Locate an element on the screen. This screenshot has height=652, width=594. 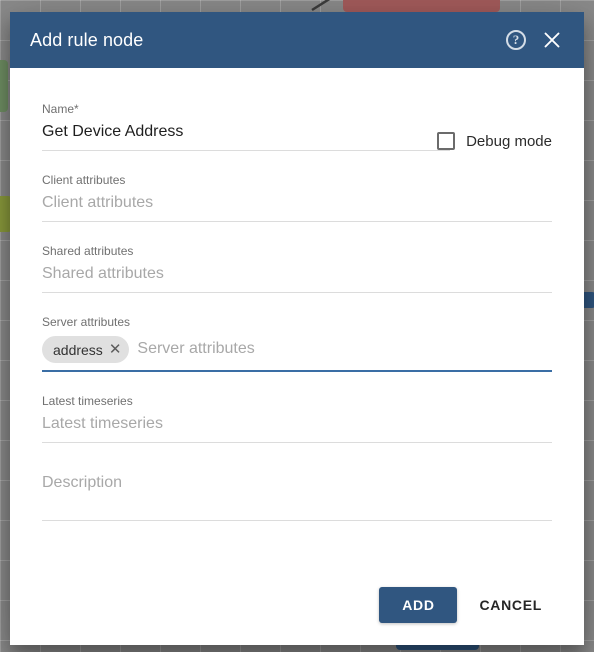
server-attributes-focus-underline is located at coordinates (297, 371).